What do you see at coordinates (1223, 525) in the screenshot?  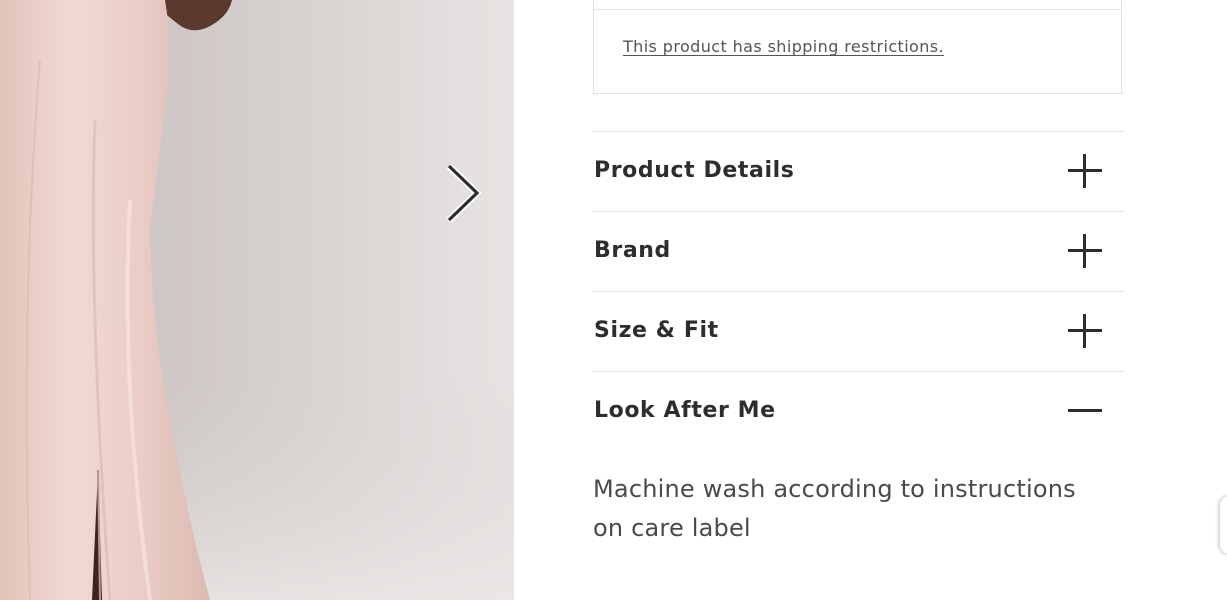 I see `floating-chat-widget` at bounding box center [1223, 525].